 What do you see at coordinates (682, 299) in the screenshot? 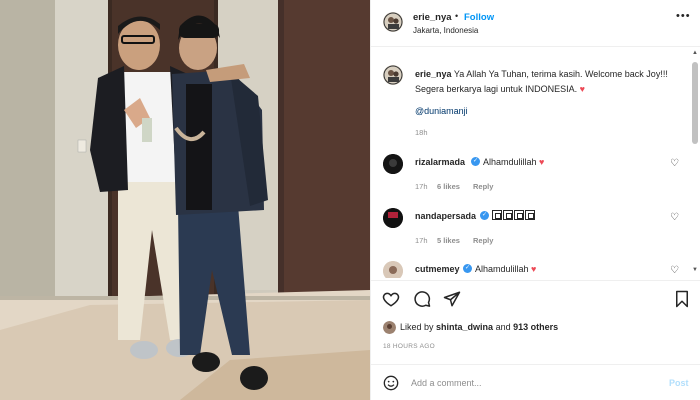
I see `save-icon` at bounding box center [682, 299].